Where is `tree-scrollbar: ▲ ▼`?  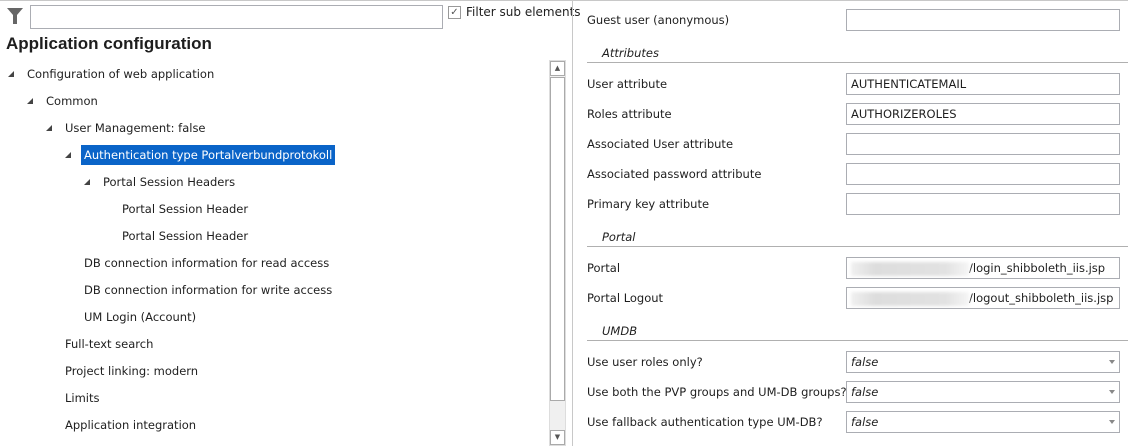 tree-scrollbar: ▲ ▼ is located at coordinates (557, 253).